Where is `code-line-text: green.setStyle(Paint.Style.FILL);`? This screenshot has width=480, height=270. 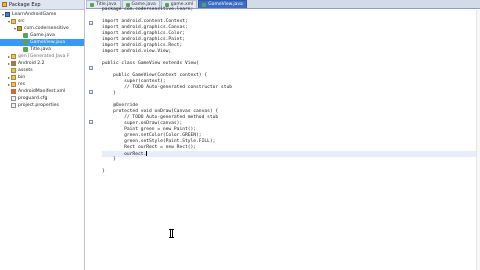 code-line-text: green.setStyle(Paint.Style.FILL); is located at coordinates (159, 141).